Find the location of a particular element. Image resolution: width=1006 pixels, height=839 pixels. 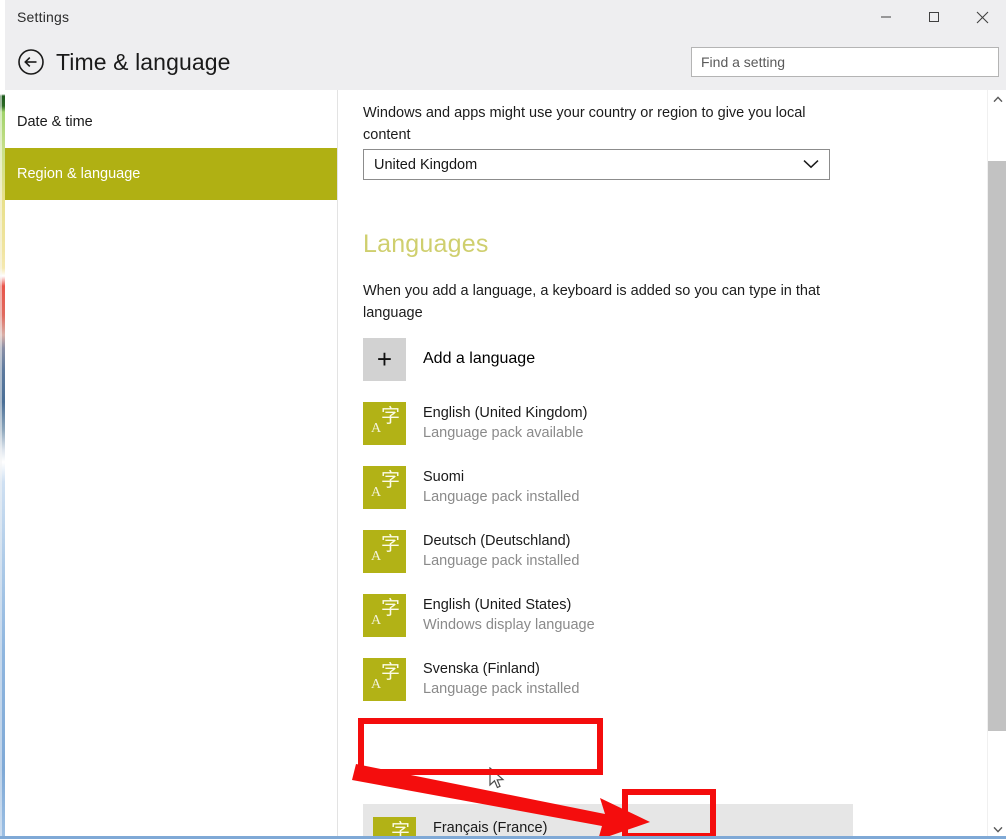

maximize-button is located at coordinates (934, 17).